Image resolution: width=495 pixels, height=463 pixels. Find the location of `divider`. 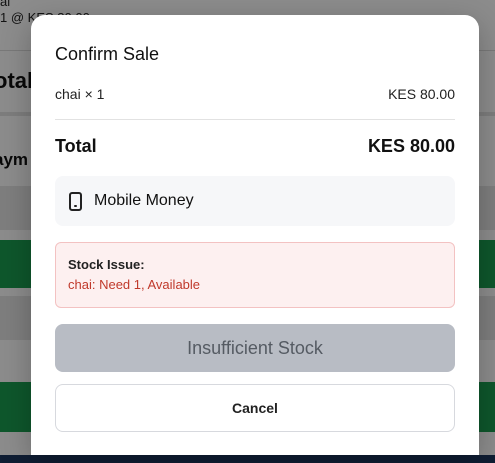

divider is located at coordinates (255, 119).